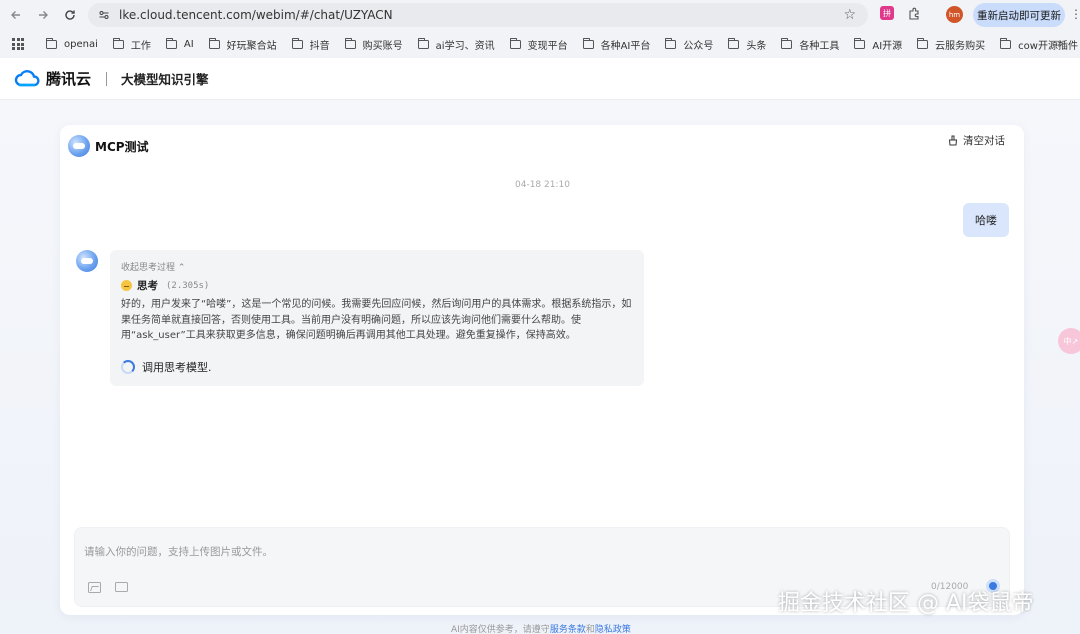 This screenshot has height=634, width=1080. I want to click on broom-icon, so click(953, 140).